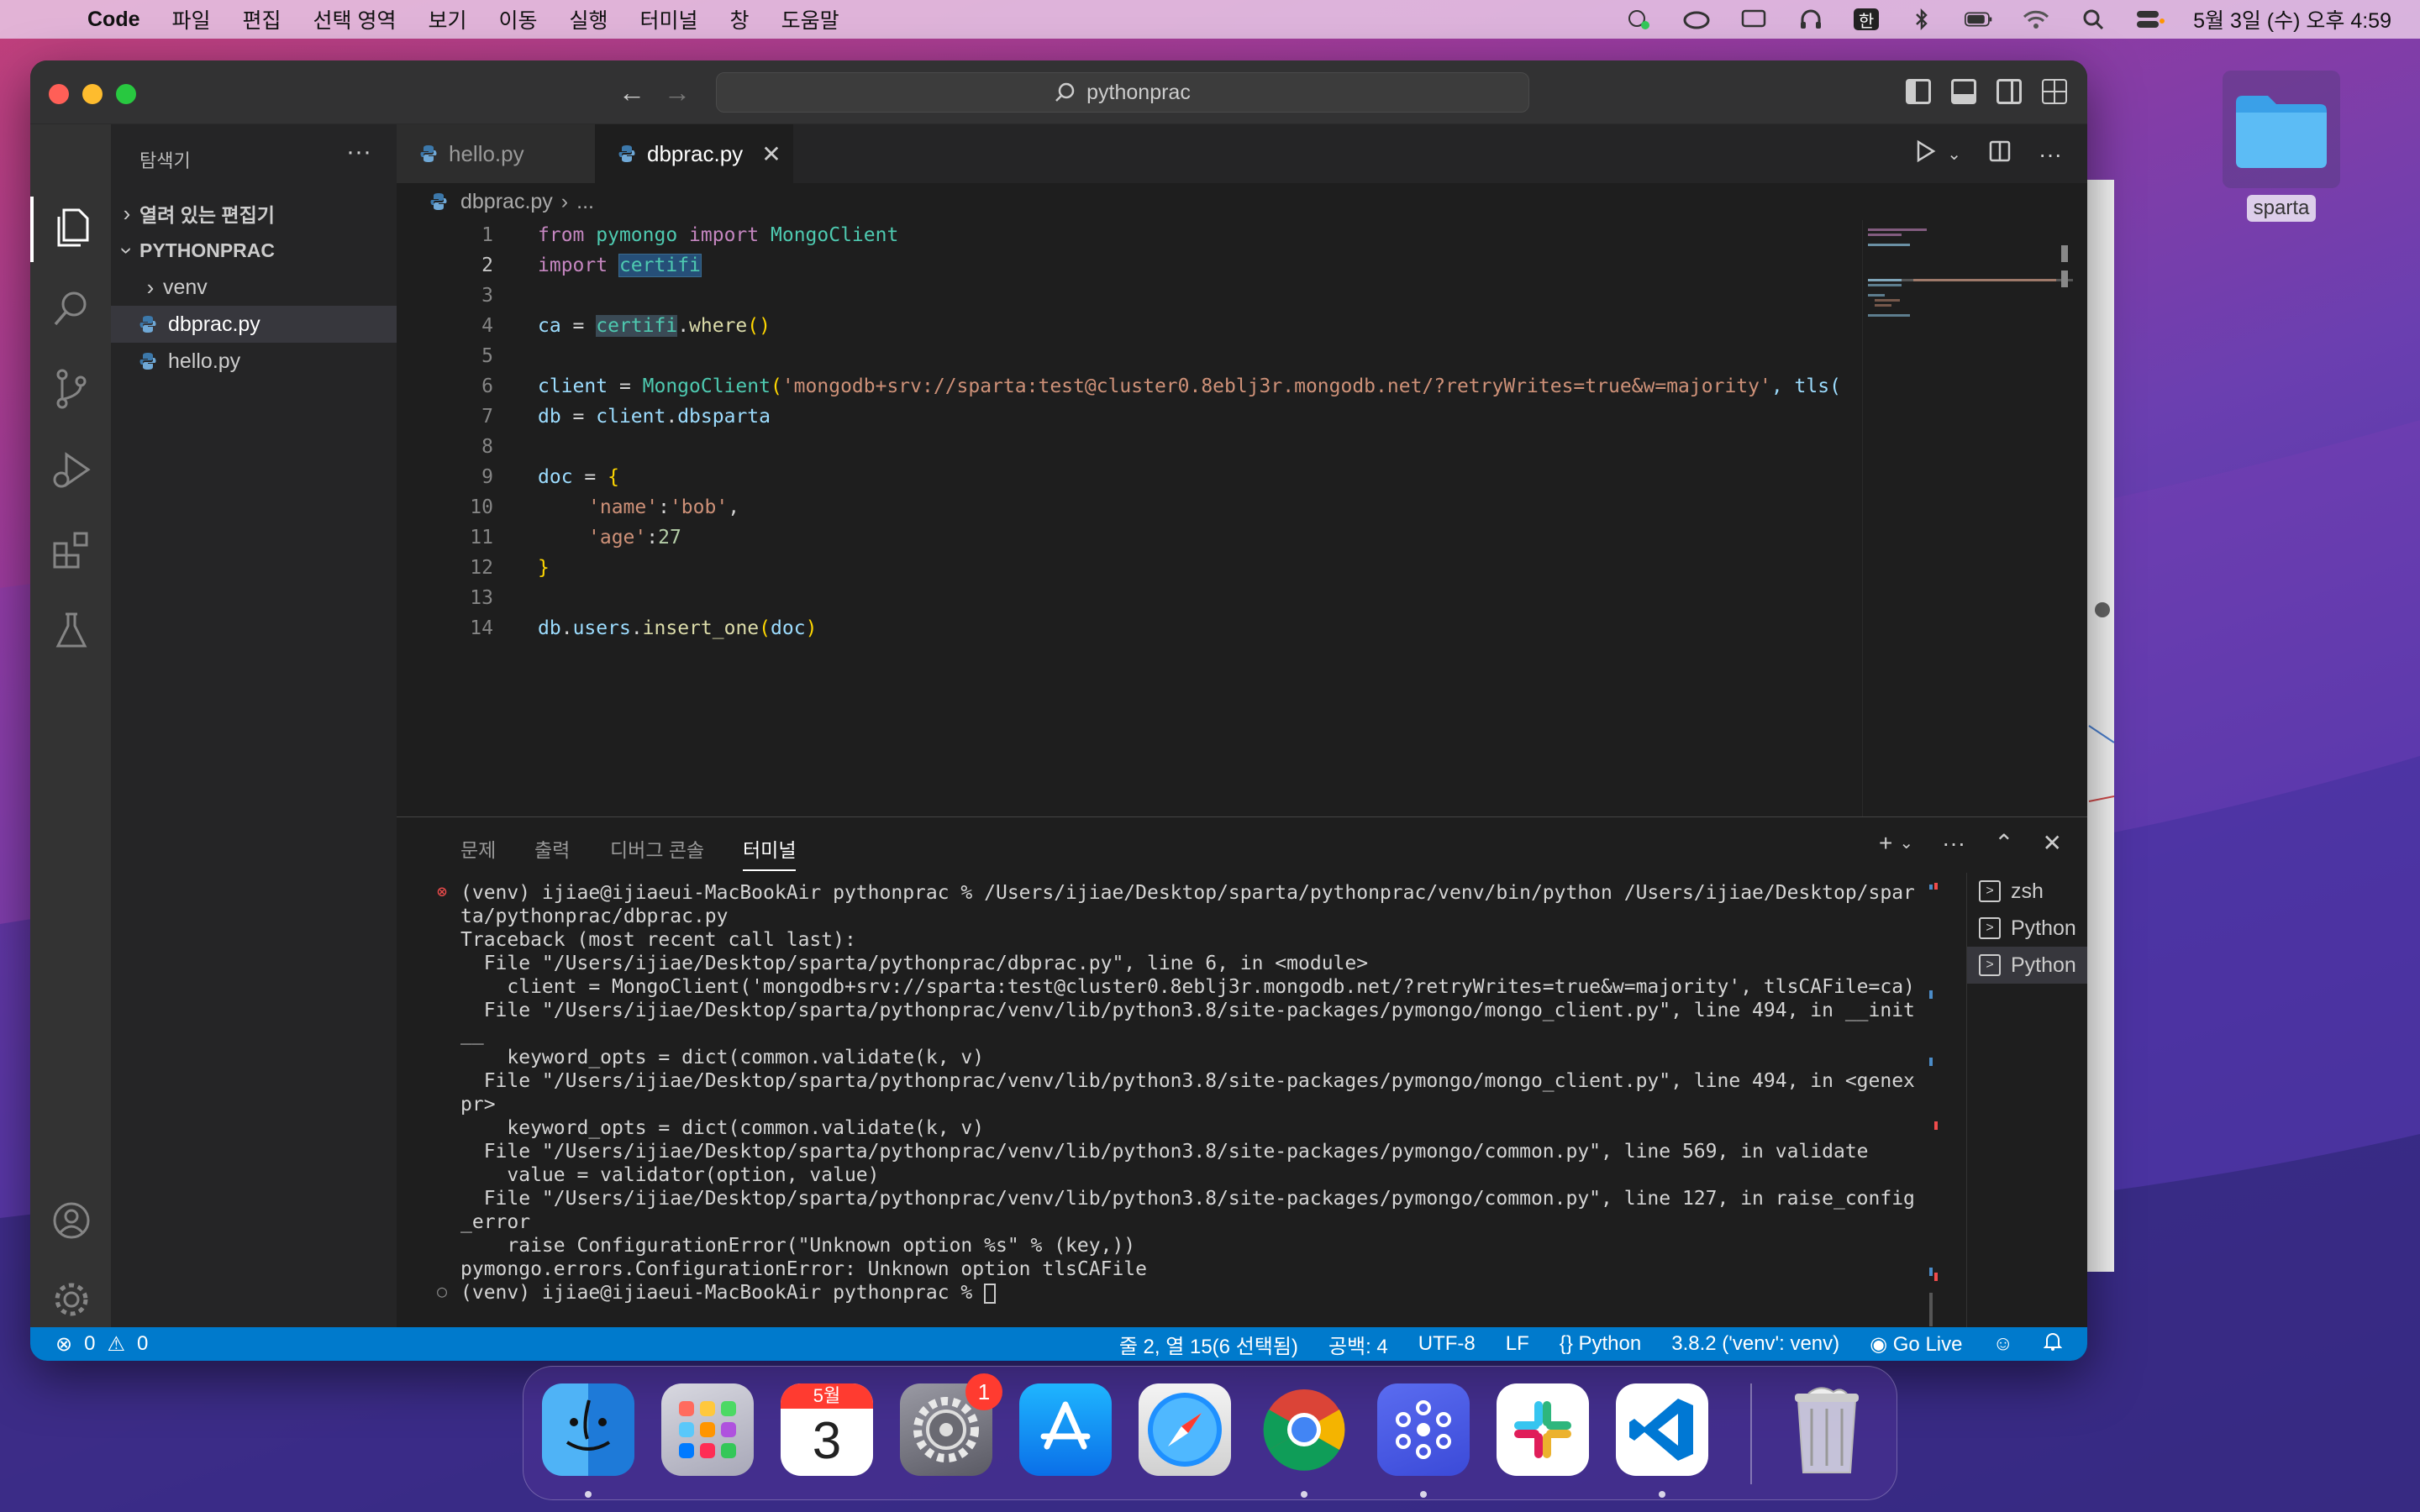  I want to click on split-editor-icon, so click(2000, 154).